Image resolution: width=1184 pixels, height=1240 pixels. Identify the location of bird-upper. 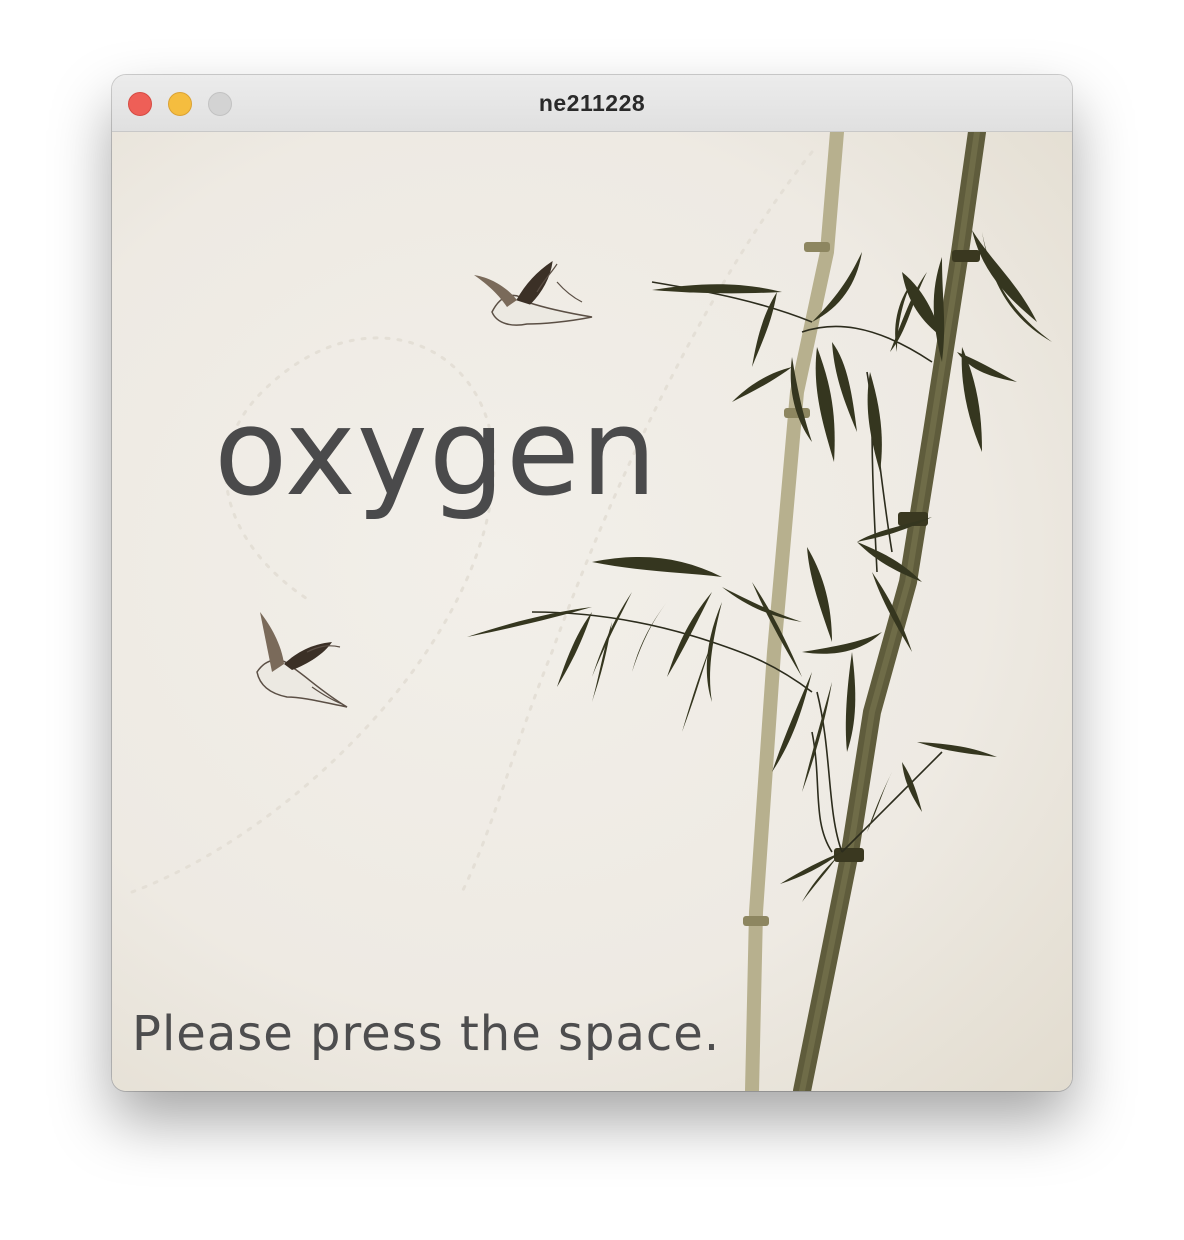
(533, 293).